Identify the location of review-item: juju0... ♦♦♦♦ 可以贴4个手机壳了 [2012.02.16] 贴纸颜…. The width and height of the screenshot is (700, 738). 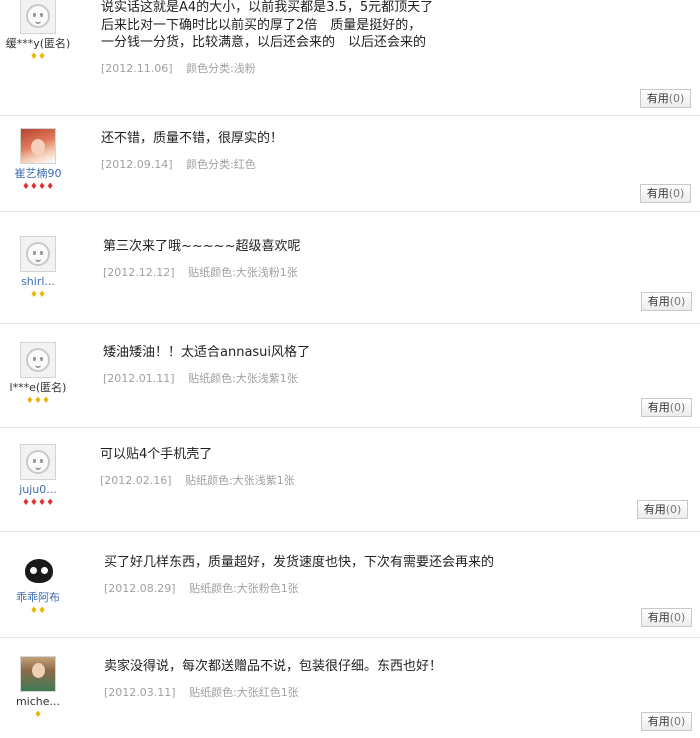
(350, 480).